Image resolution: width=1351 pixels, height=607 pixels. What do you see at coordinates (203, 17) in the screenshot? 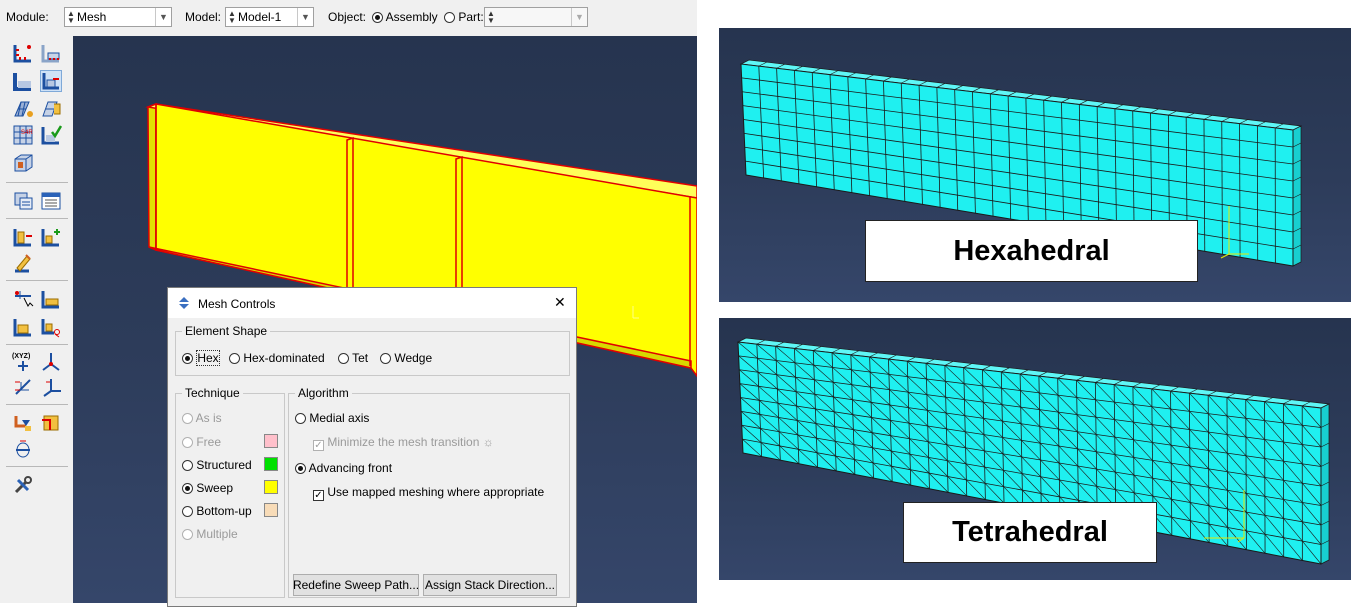
I see `model-label: Model:` at bounding box center [203, 17].